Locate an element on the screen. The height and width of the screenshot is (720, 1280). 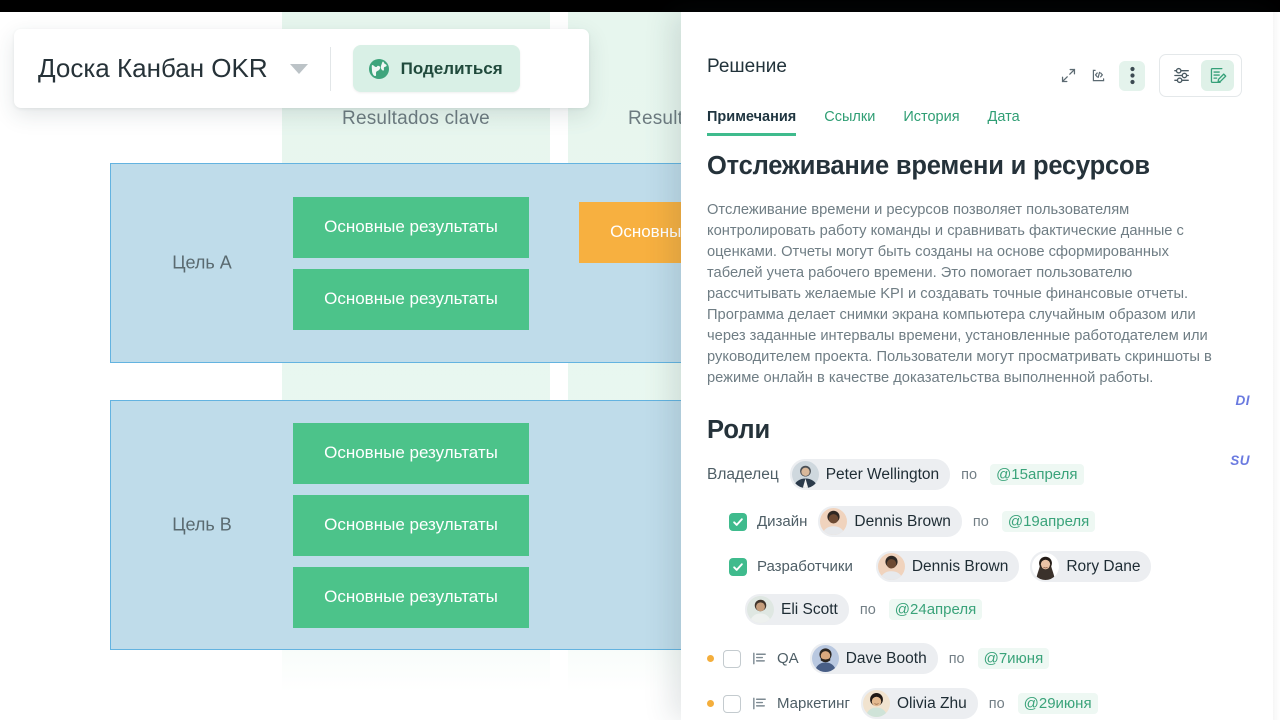
person-chip: Dave Booth is located at coordinates (873, 659).